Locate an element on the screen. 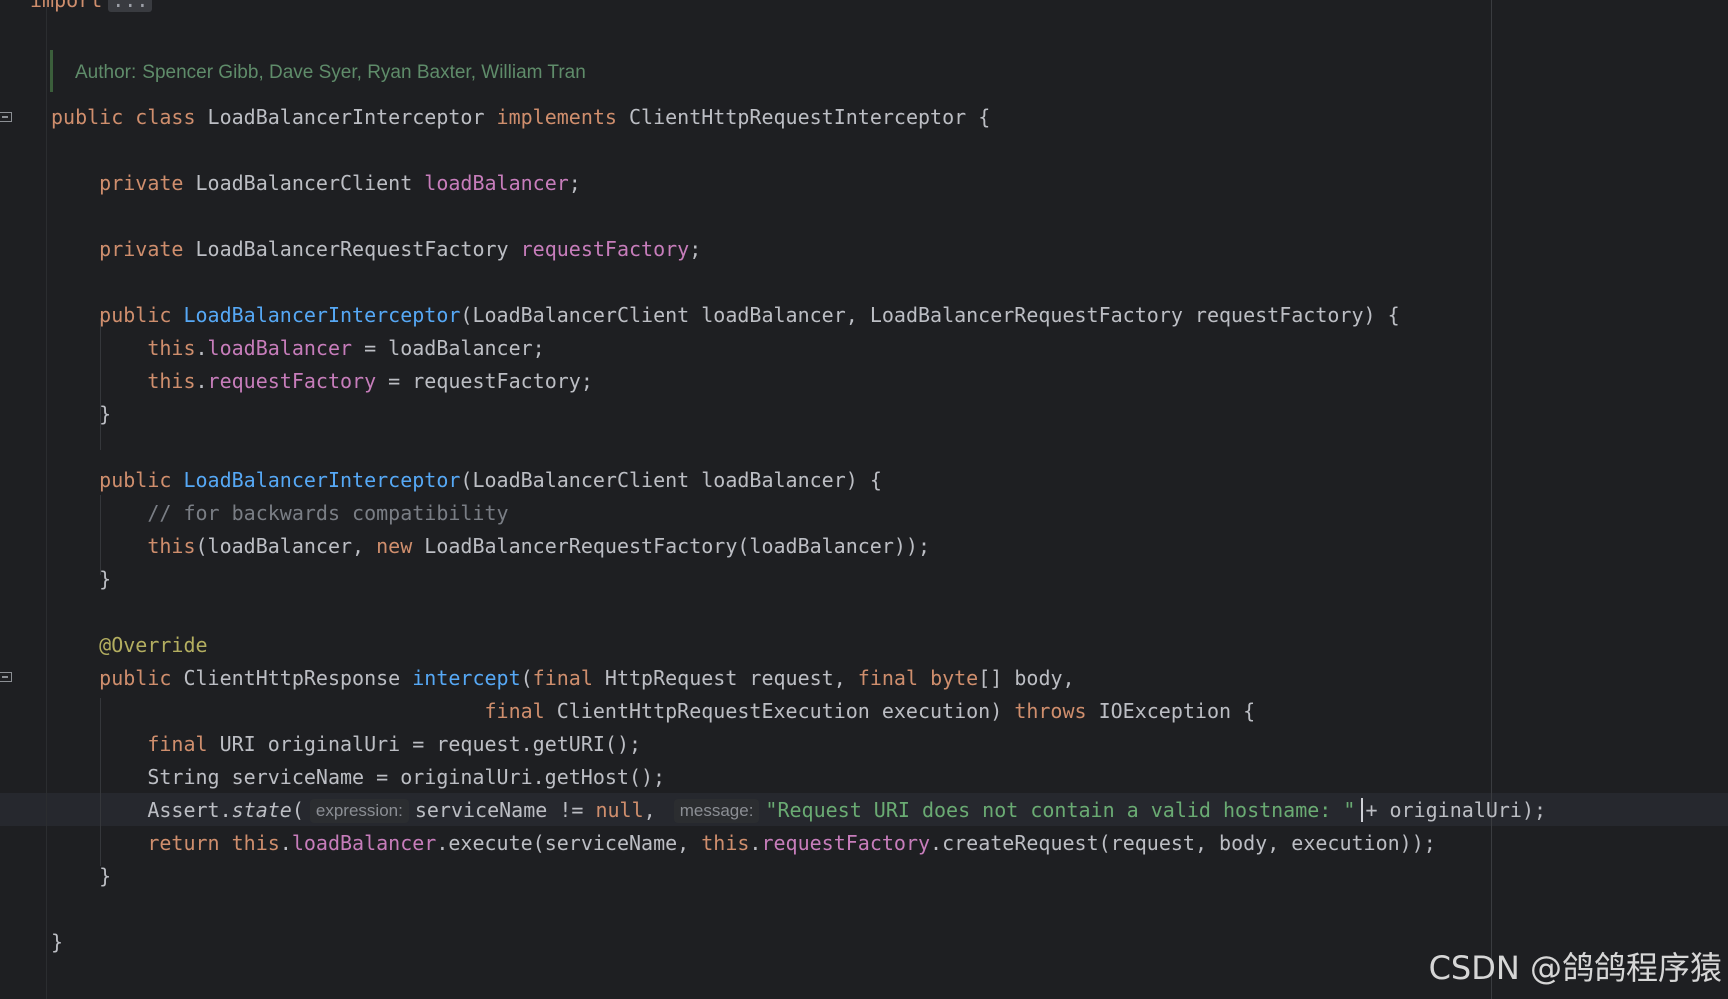  method-name: intercept is located at coordinates (466, 678).